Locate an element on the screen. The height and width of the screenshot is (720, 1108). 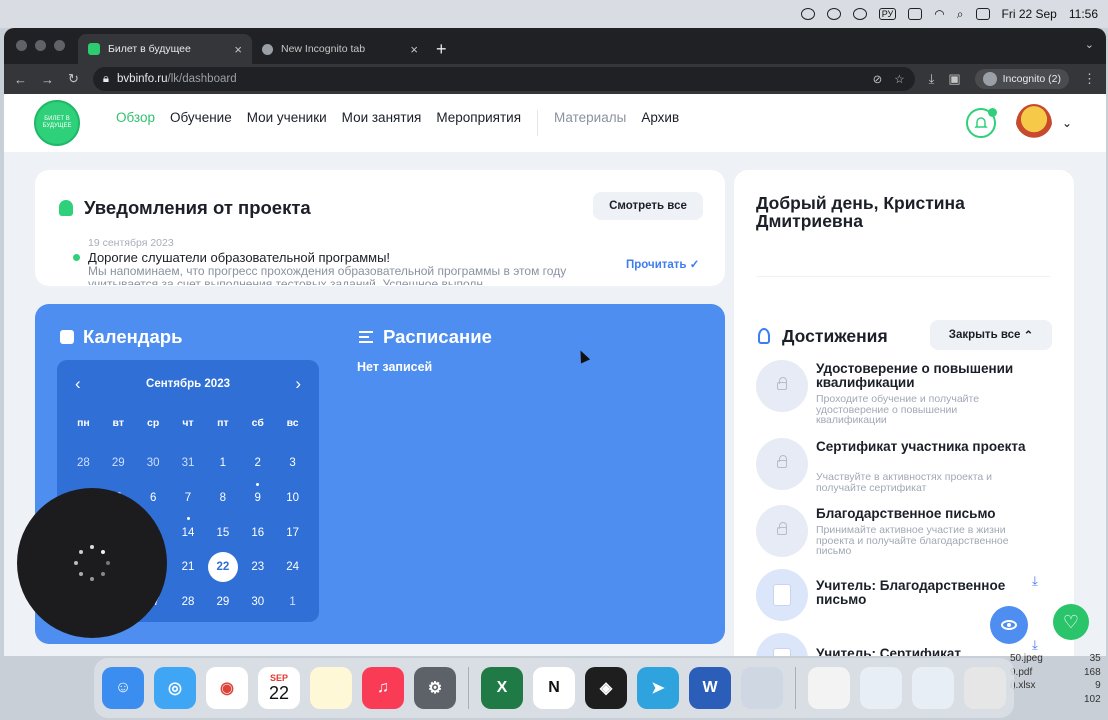
nav-item-my-lessons: Мои занятия is located at coordinates (382, 123).